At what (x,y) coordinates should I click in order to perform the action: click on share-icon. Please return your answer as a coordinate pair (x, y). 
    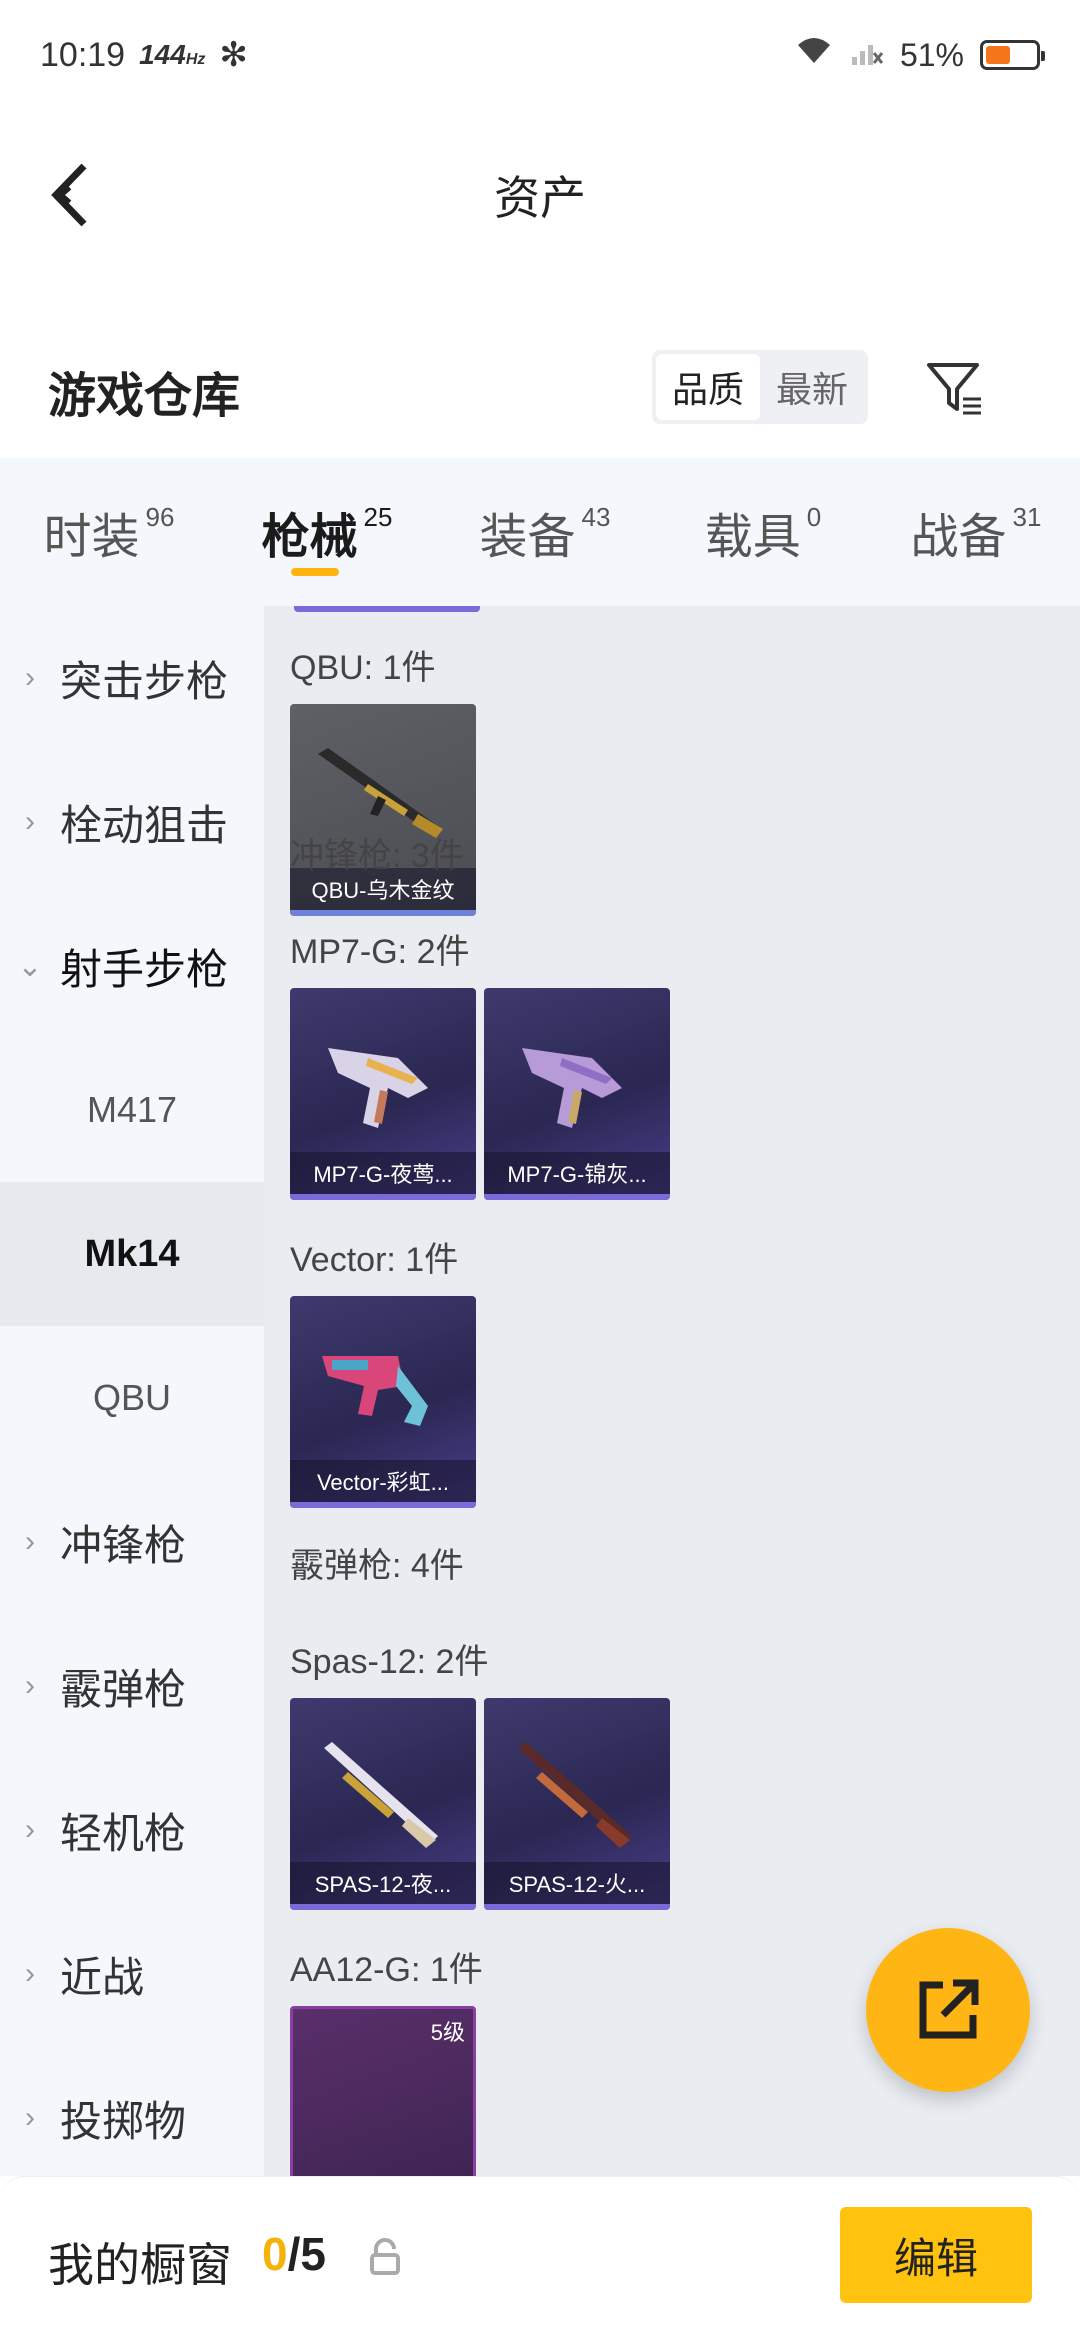
    Looking at the image, I should click on (949, 2009).